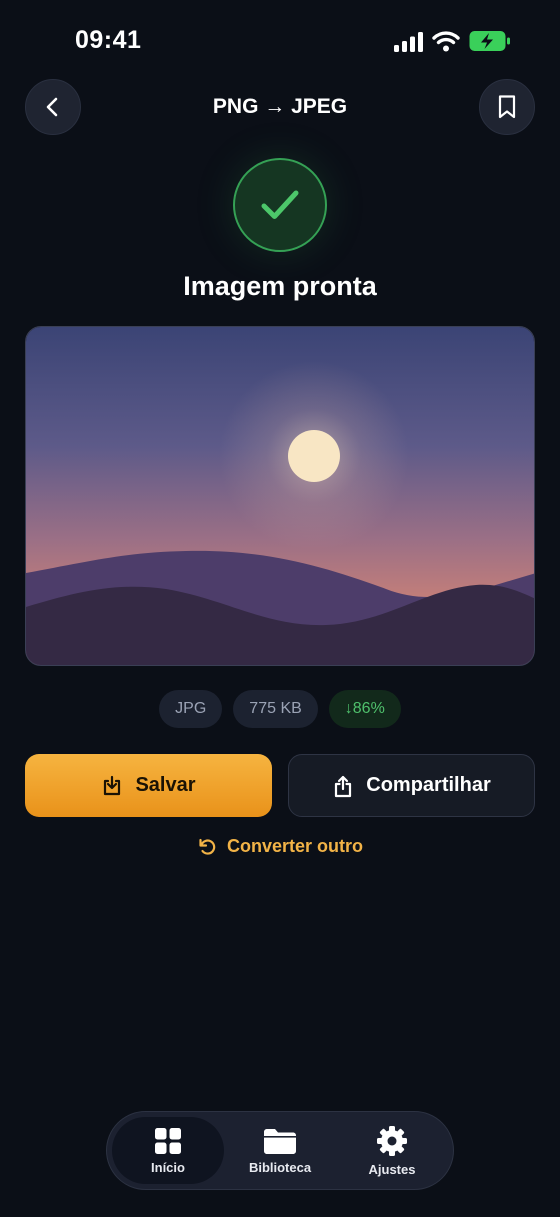 The image size is (560, 1217). Describe the element at coordinates (280, 40) in the screenshot. I see `status-bar: 09:41` at that location.